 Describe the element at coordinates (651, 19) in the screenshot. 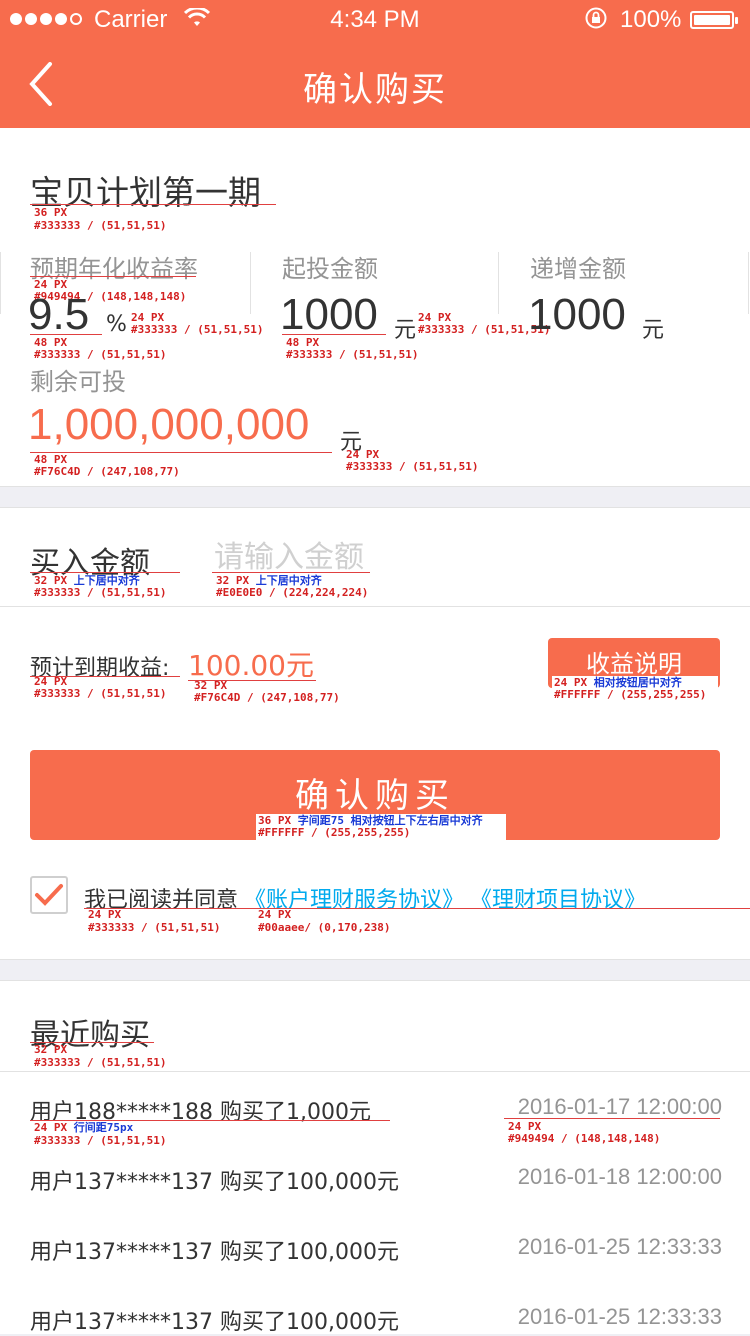

I see `battery-percent: 100%` at that location.